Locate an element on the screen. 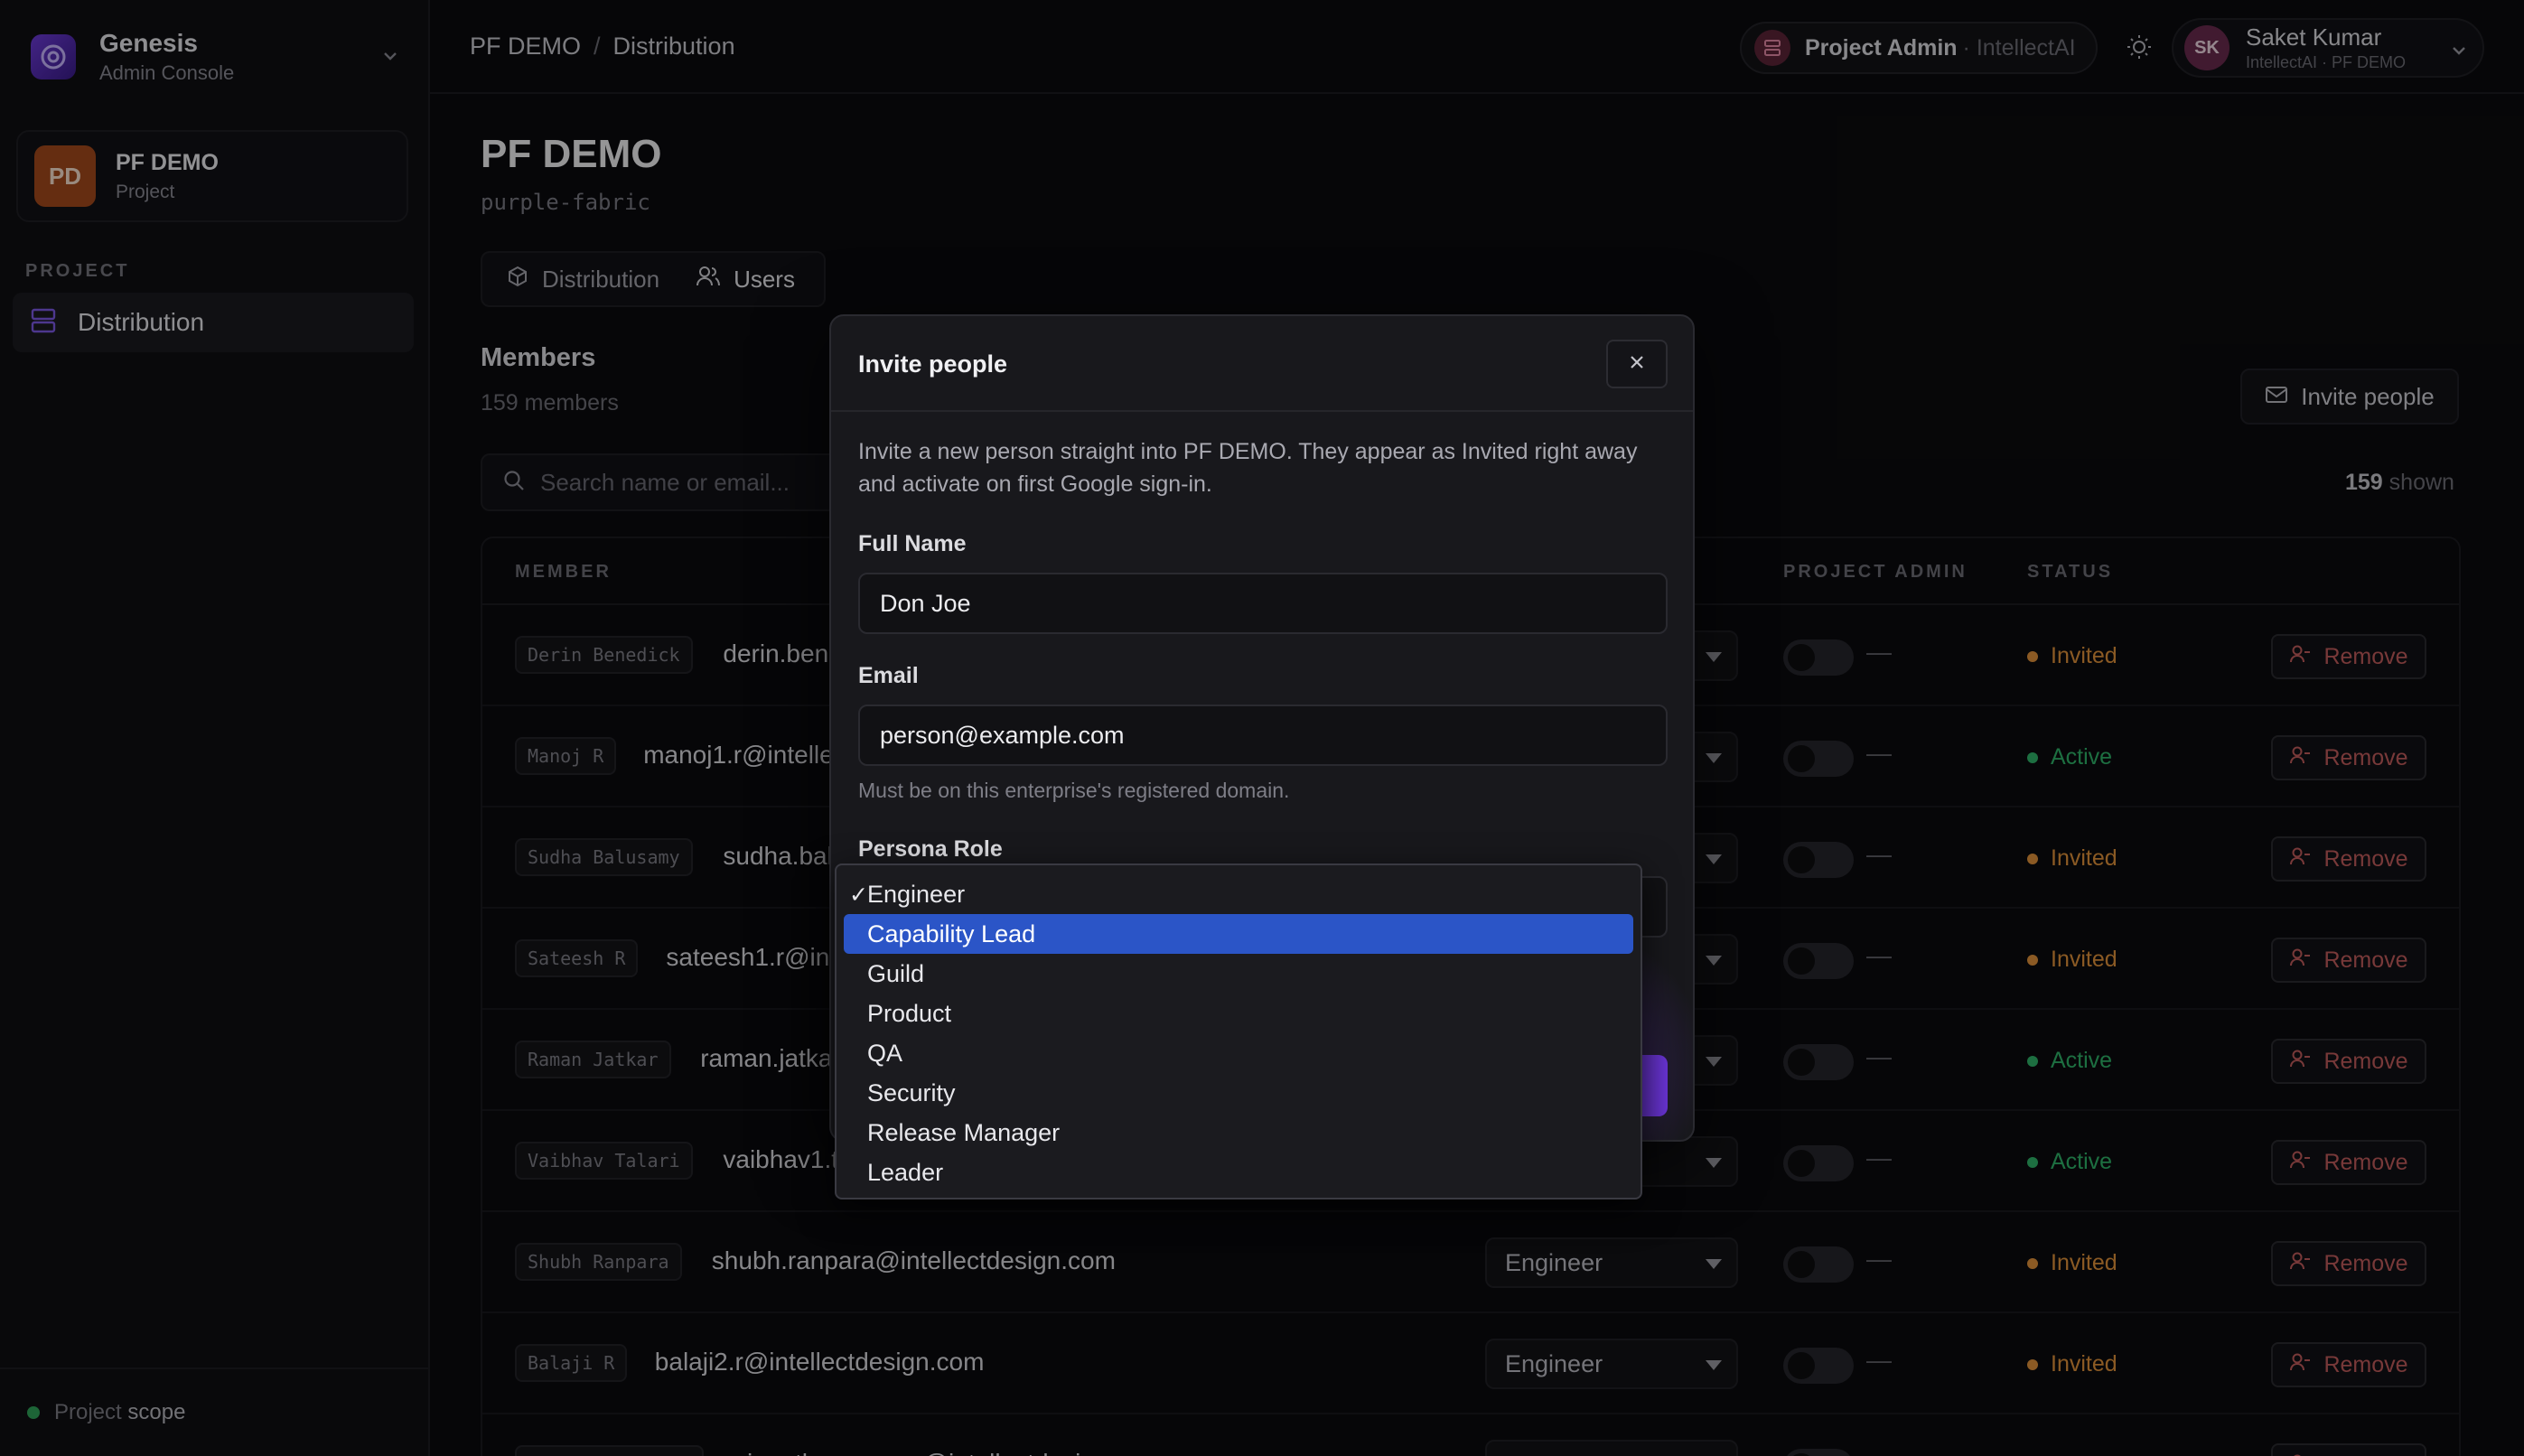  checkmark-icon: ✓ is located at coordinates (858, 895).